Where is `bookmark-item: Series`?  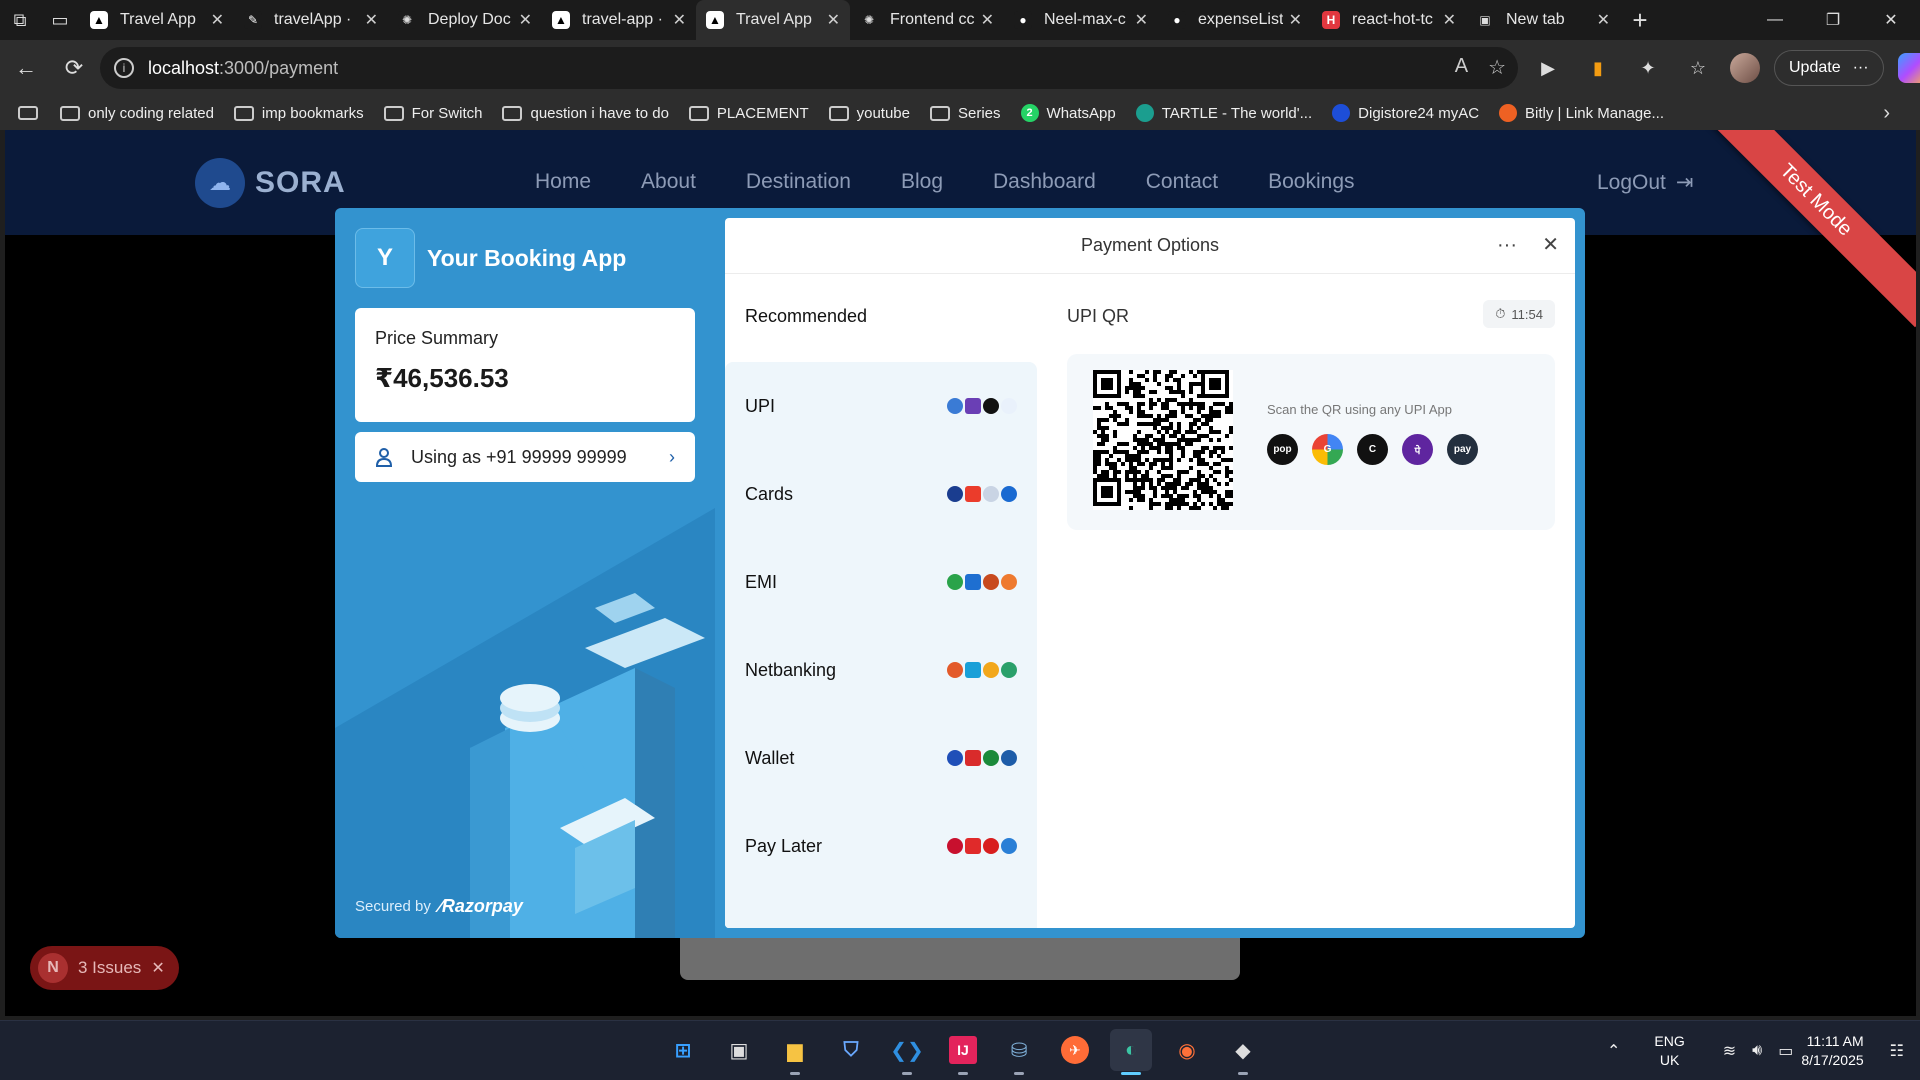
bookmark-item: Series is located at coordinates (965, 113).